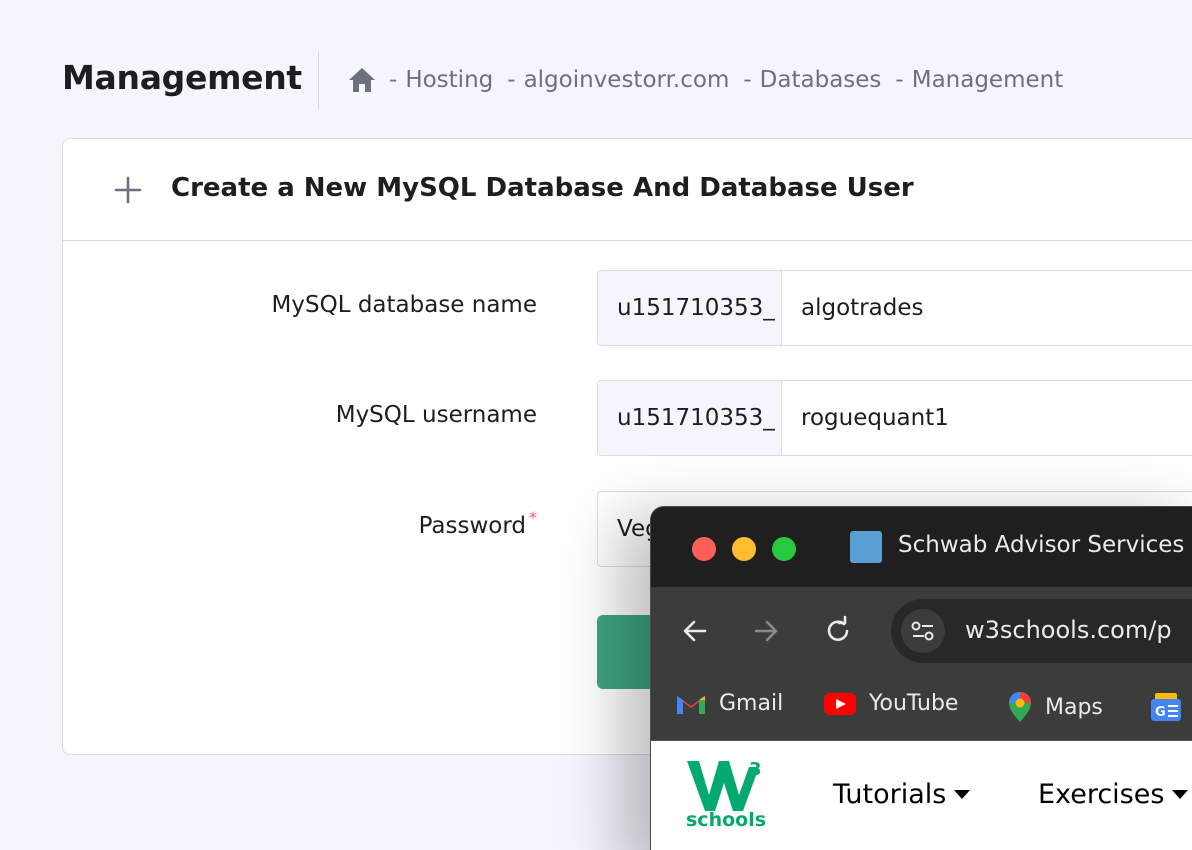 This screenshot has width=1192, height=850. What do you see at coordinates (691, 704) in the screenshot?
I see `gmail-icon` at bounding box center [691, 704].